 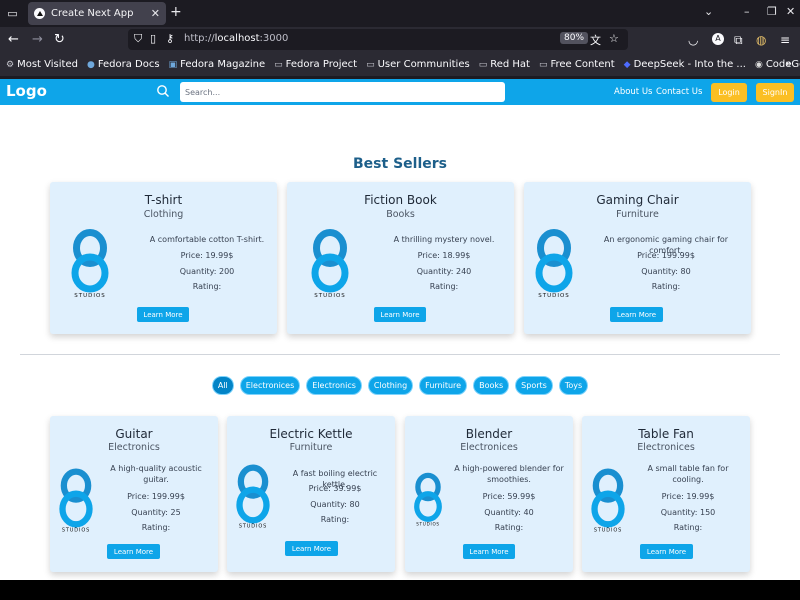 What do you see at coordinates (311, 434) in the screenshot?
I see `product-name: Electric Kettle` at bounding box center [311, 434].